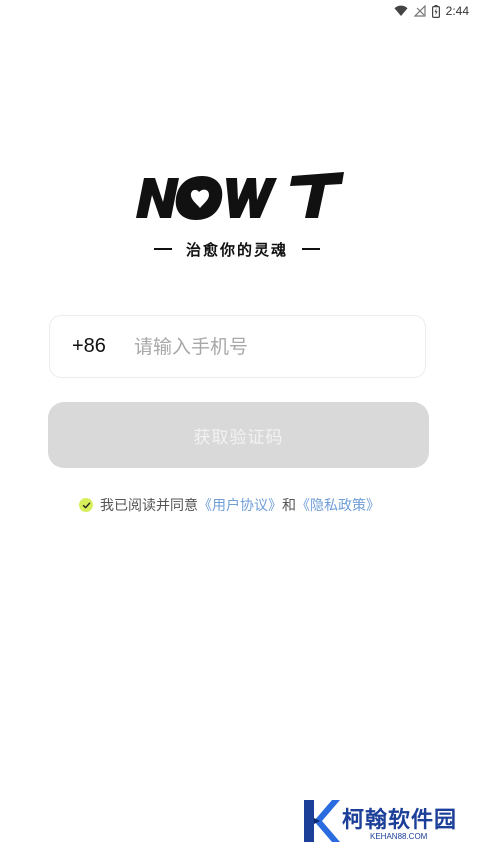 The height and width of the screenshot is (848, 477). I want to click on watermark-logo-icon, so click(322, 821).